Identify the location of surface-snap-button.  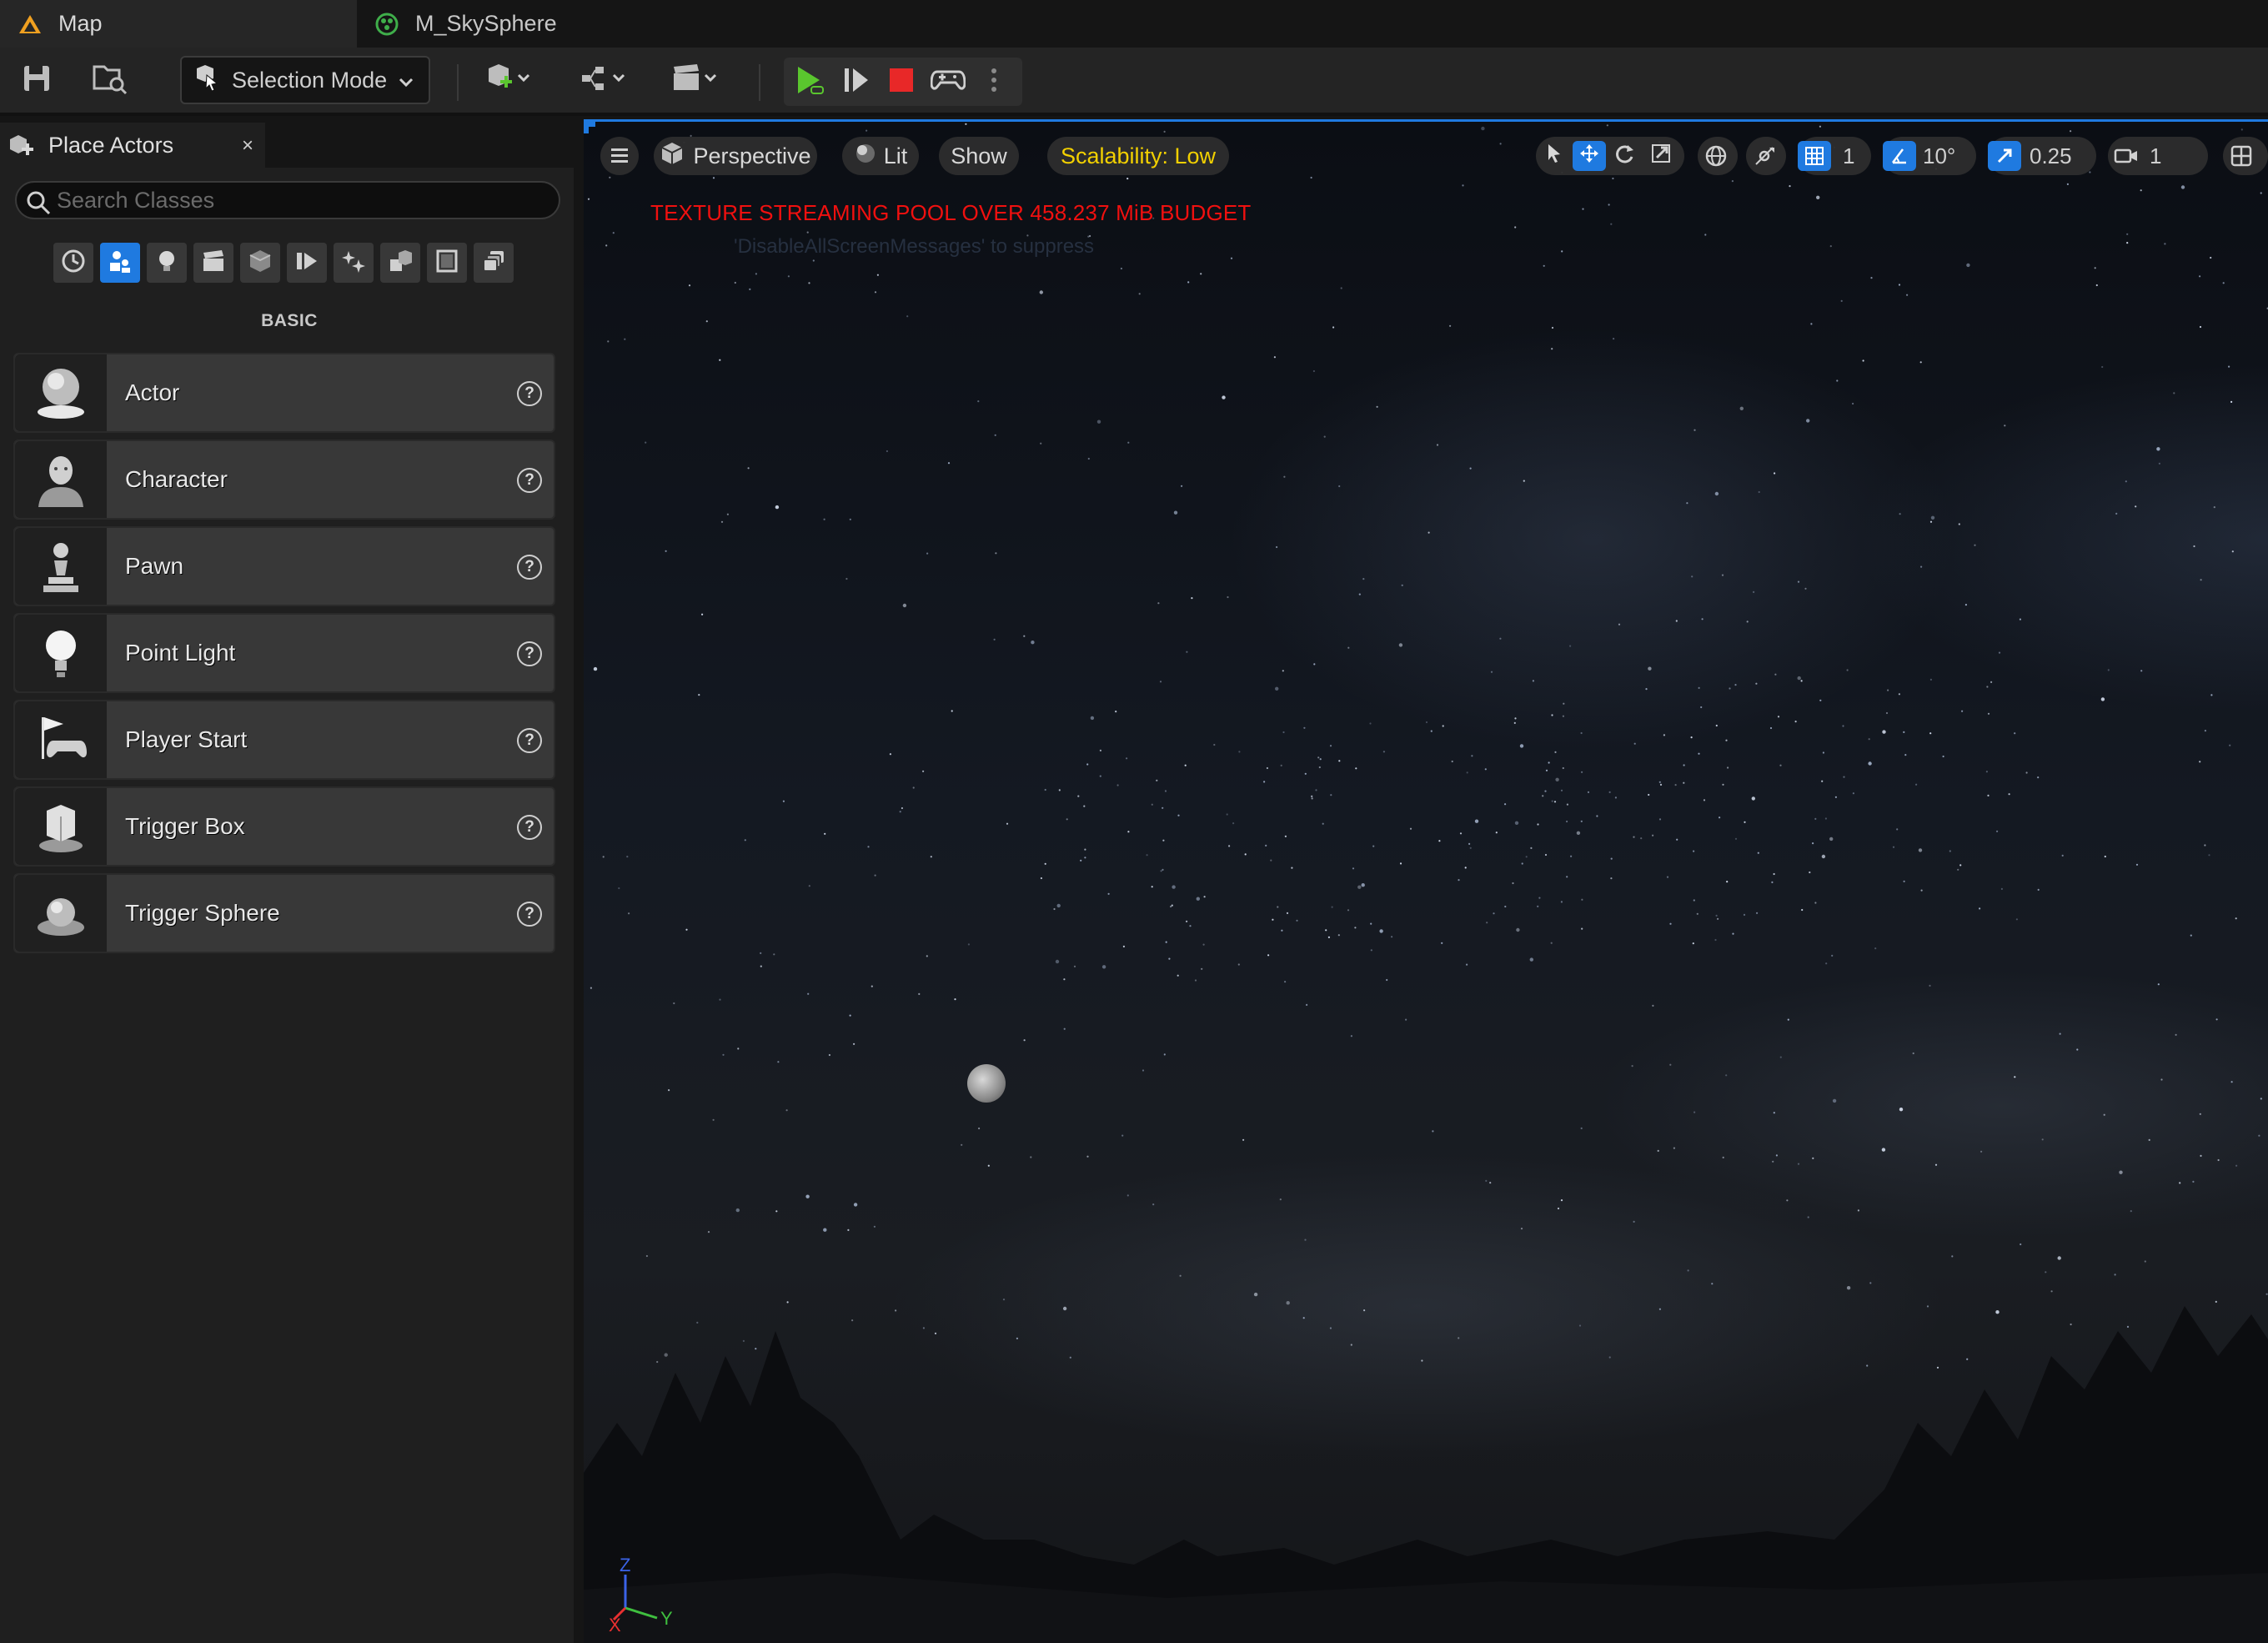
(1766, 156).